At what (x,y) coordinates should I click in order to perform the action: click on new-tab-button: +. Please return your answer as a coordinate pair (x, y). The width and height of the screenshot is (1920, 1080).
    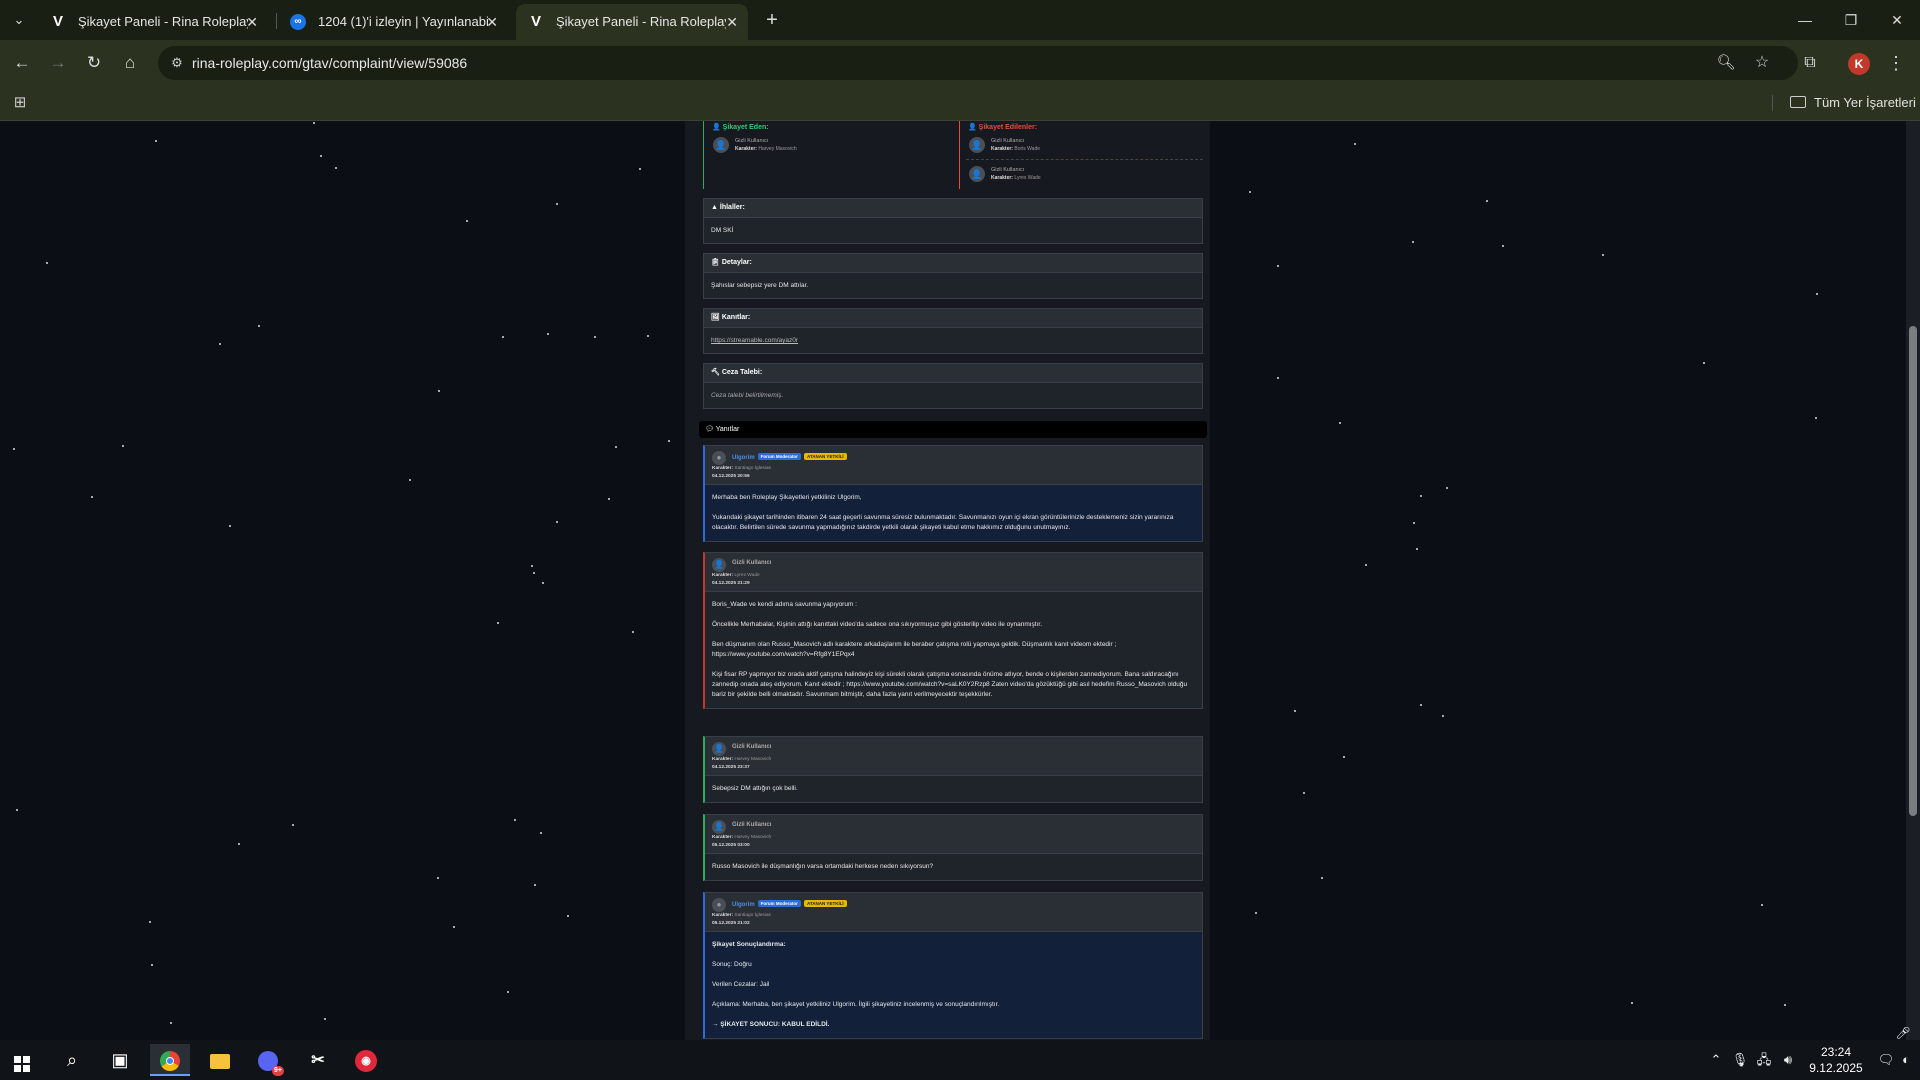
    Looking at the image, I should click on (772, 20).